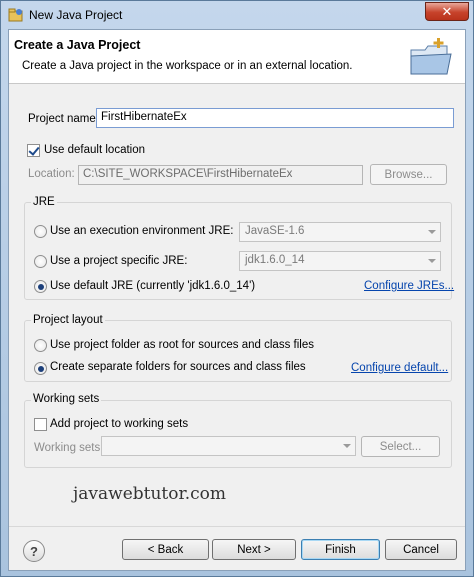 This screenshot has height=577, width=474. What do you see at coordinates (69, 448) in the screenshot?
I see `working-sets-label: Working sets:` at bounding box center [69, 448].